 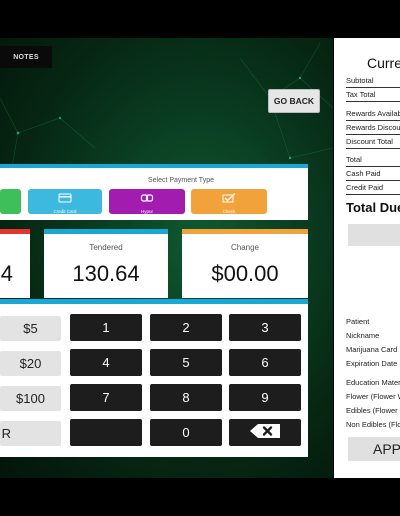 What do you see at coordinates (373, 424) in the screenshot?
I see `non-edibles-limit-label: Non Edibles (Flo` at bounding box center [373, 424].